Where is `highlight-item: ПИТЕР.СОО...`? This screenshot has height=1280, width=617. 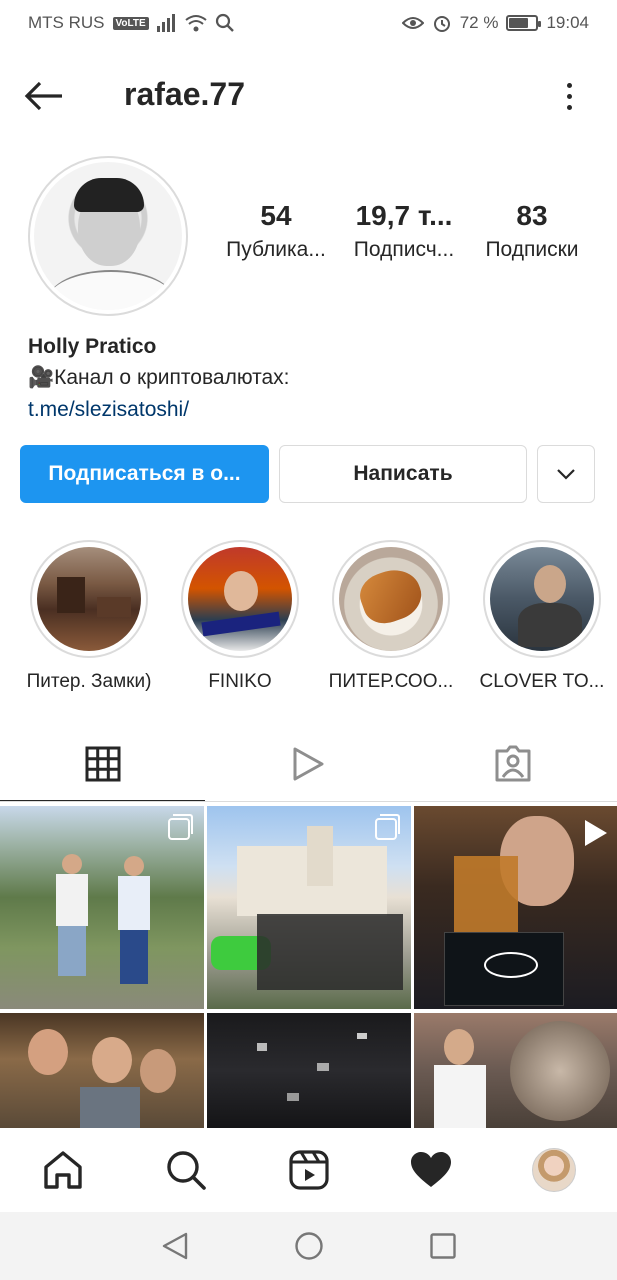
highlight-item: ПИТЕР.СОО... is located at coordinates (391, 616).